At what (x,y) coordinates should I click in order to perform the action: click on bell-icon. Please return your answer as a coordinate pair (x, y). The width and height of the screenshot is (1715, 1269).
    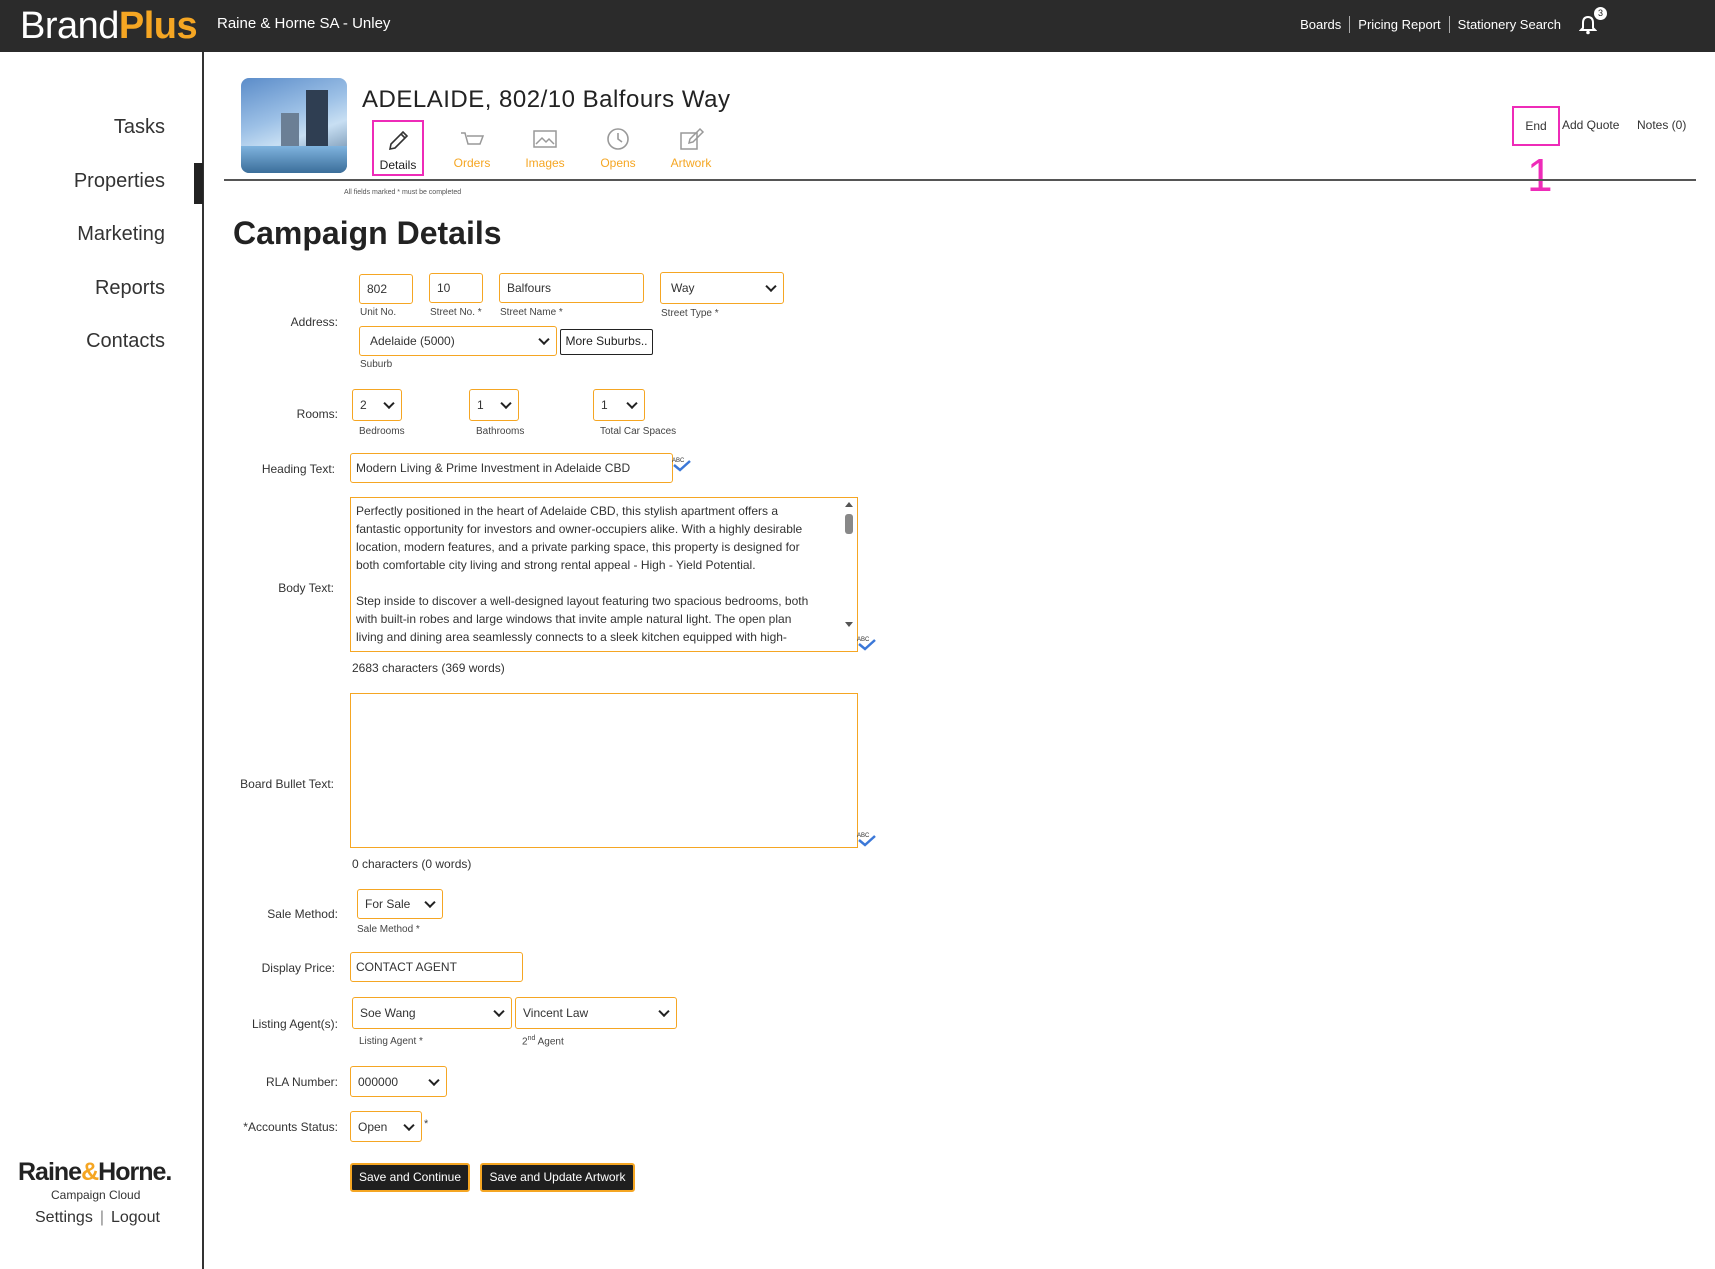
    Looking at the image, I should click on (1588, 25).